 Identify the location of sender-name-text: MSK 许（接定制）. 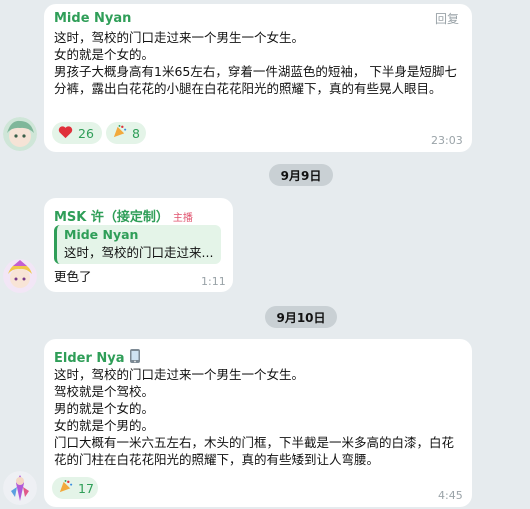
(111, 217).